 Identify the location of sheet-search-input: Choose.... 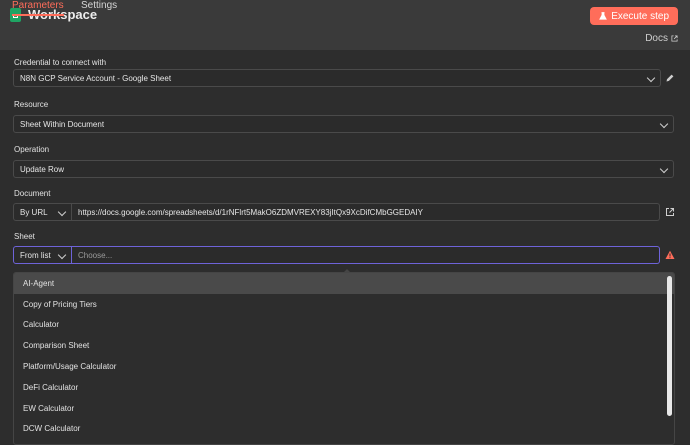
(366, 255).